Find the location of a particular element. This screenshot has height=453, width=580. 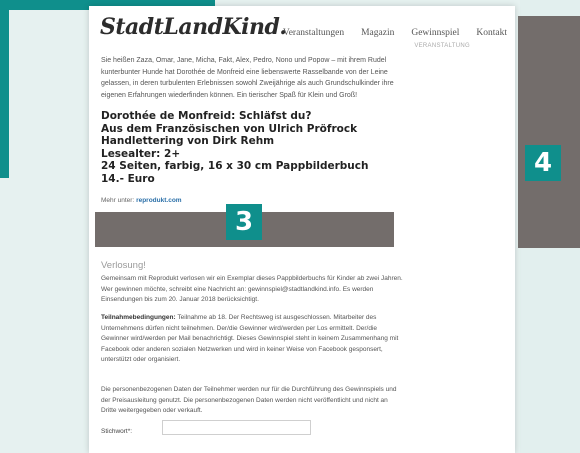

nav-item-gewinnspiel: Gewinnspiel is located at coordinates (435, 33).